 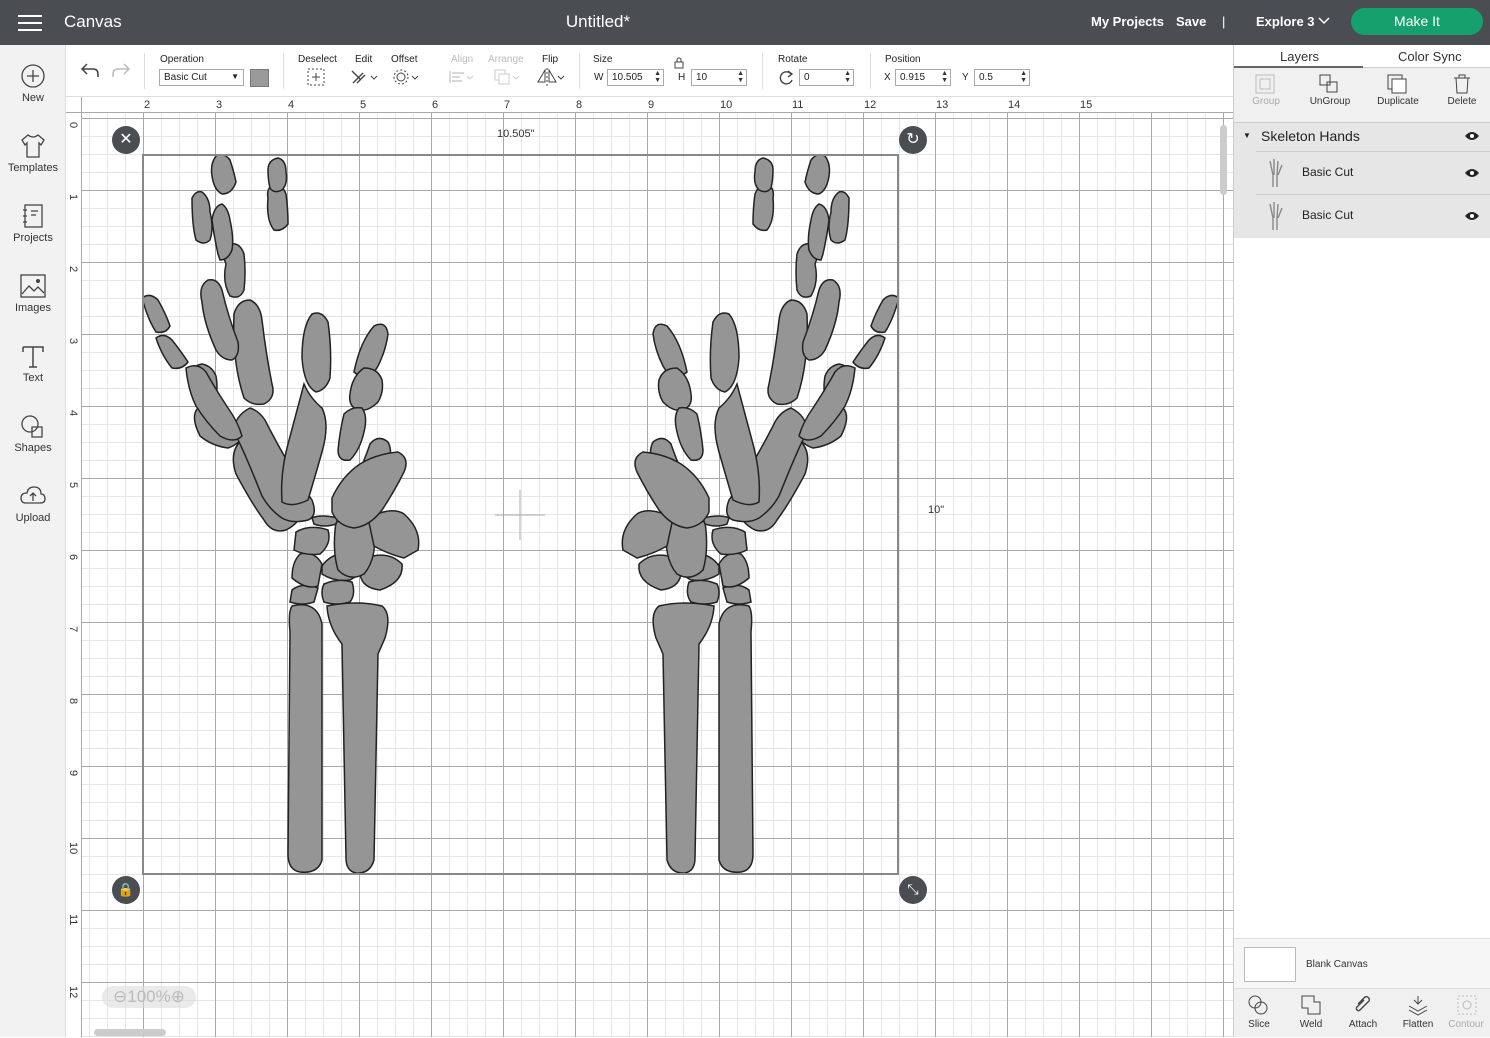 I want to click on width-input: 10.505 ▲ ▼, so click(x=635, y=77).